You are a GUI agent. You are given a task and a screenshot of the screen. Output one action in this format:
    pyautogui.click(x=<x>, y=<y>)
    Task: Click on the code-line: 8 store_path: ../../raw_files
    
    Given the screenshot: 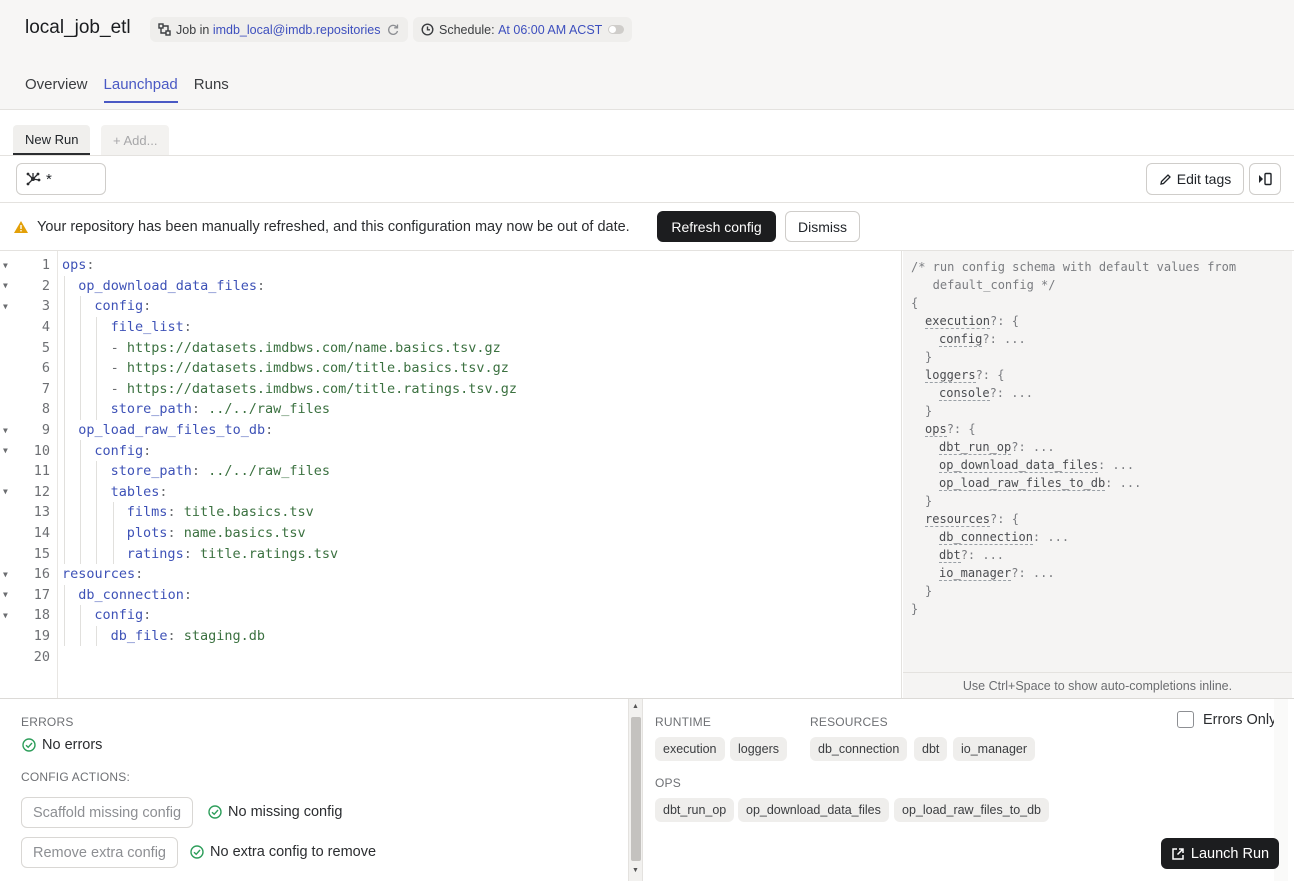 What is the action you would take?
    pyautogui.click(x=451, y=409)
    